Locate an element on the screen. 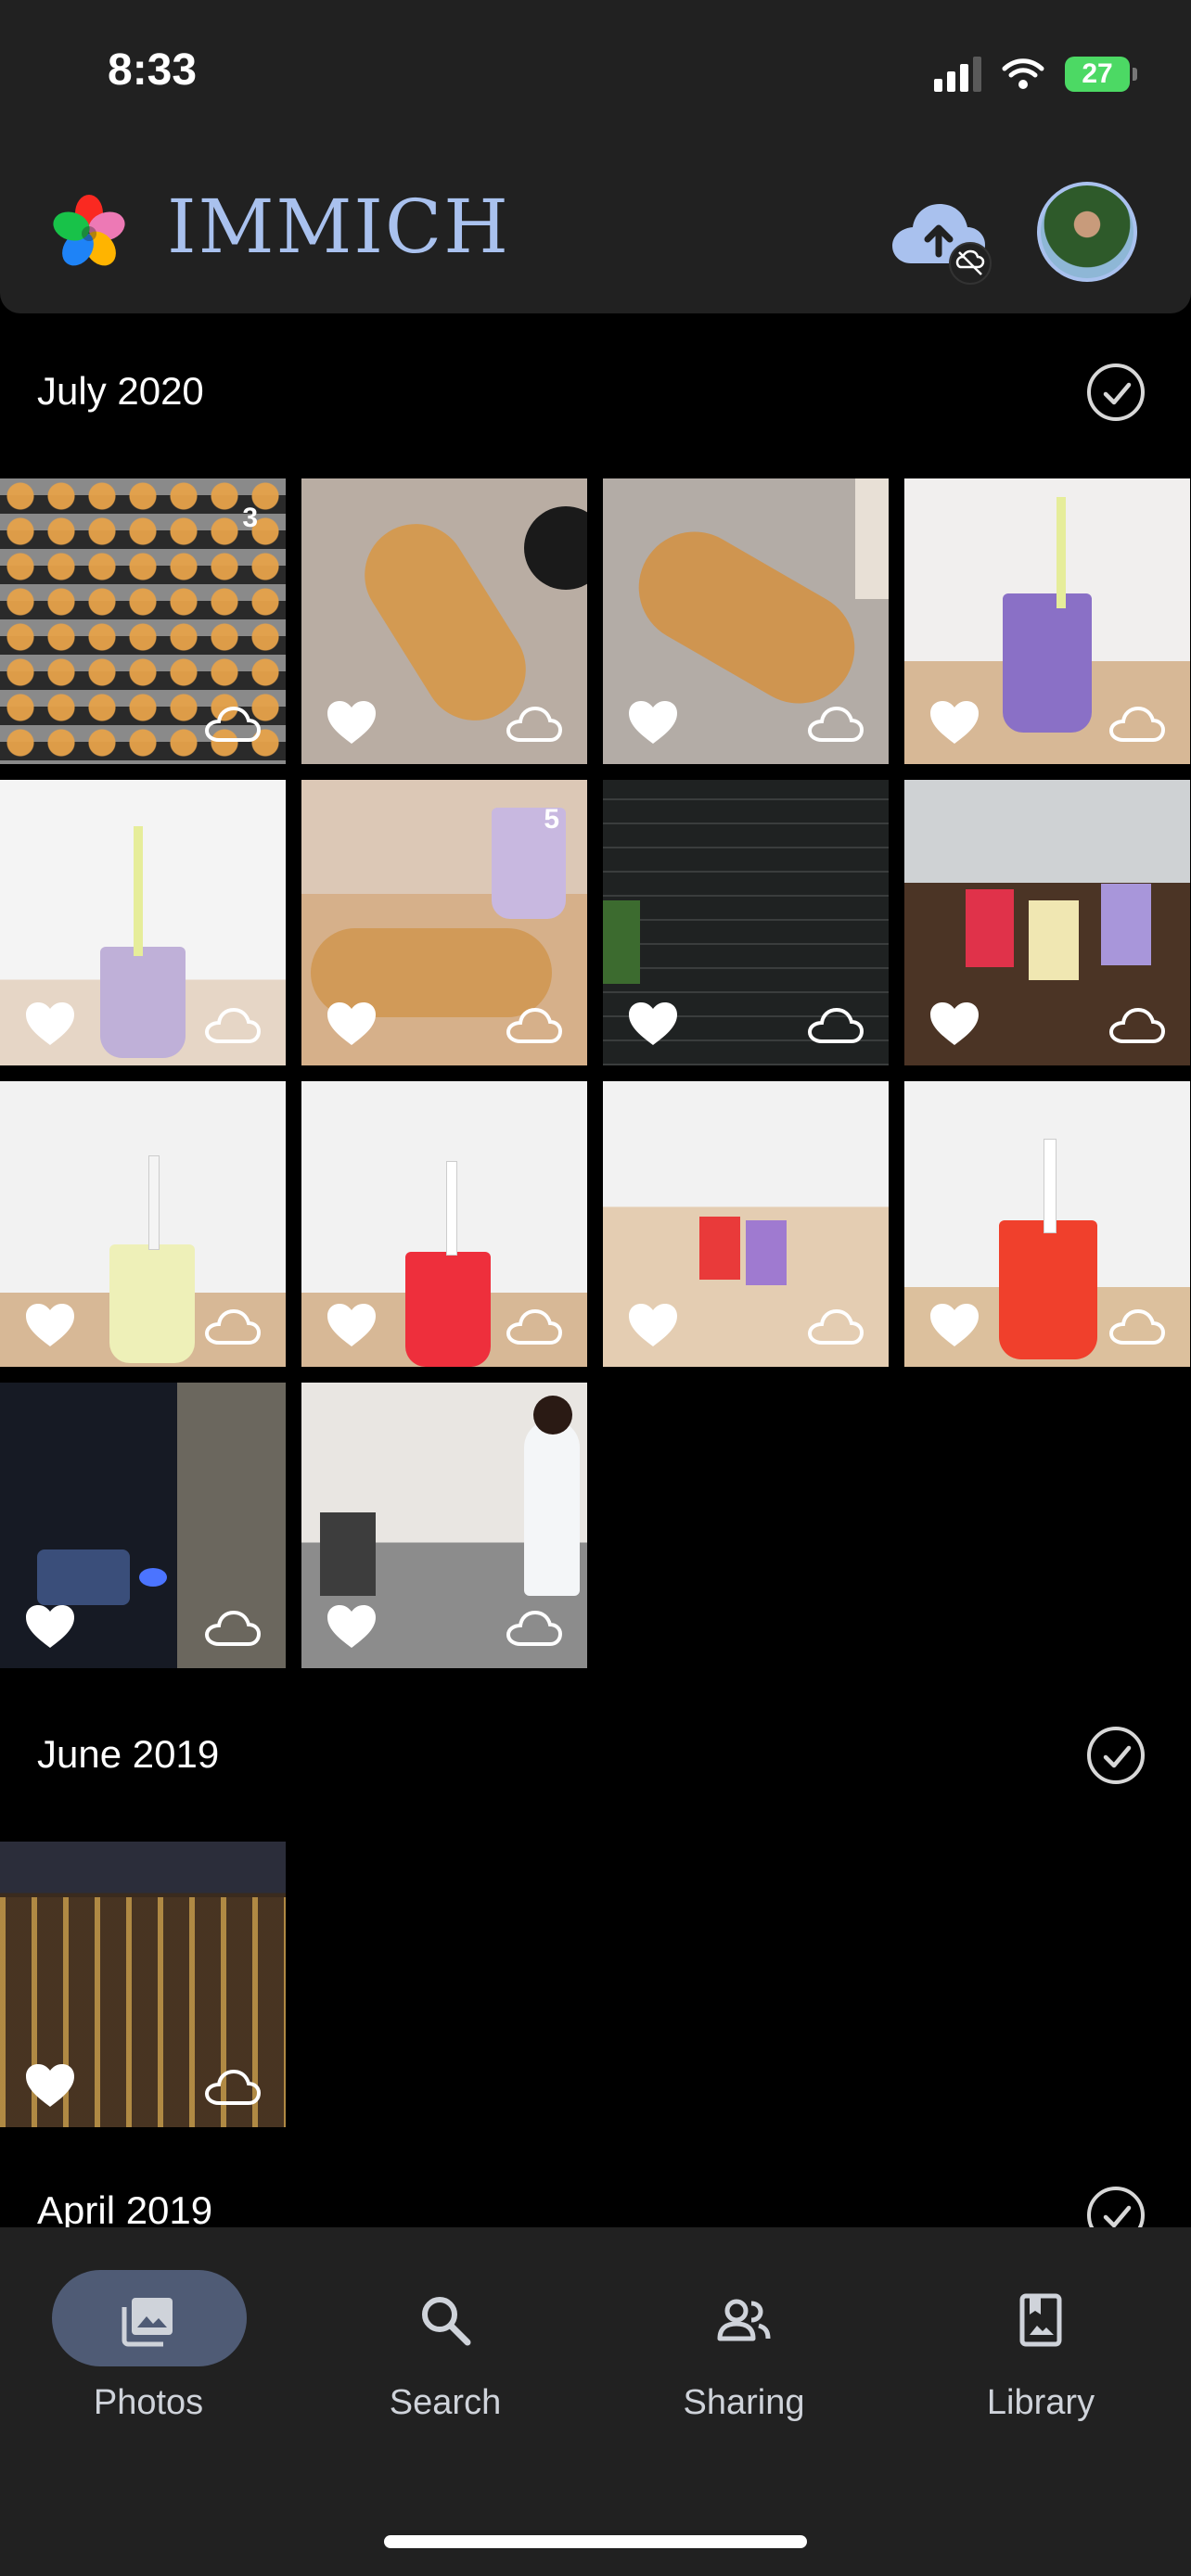  nav-photos-label: Photos is located at coordinates (148, 2402).